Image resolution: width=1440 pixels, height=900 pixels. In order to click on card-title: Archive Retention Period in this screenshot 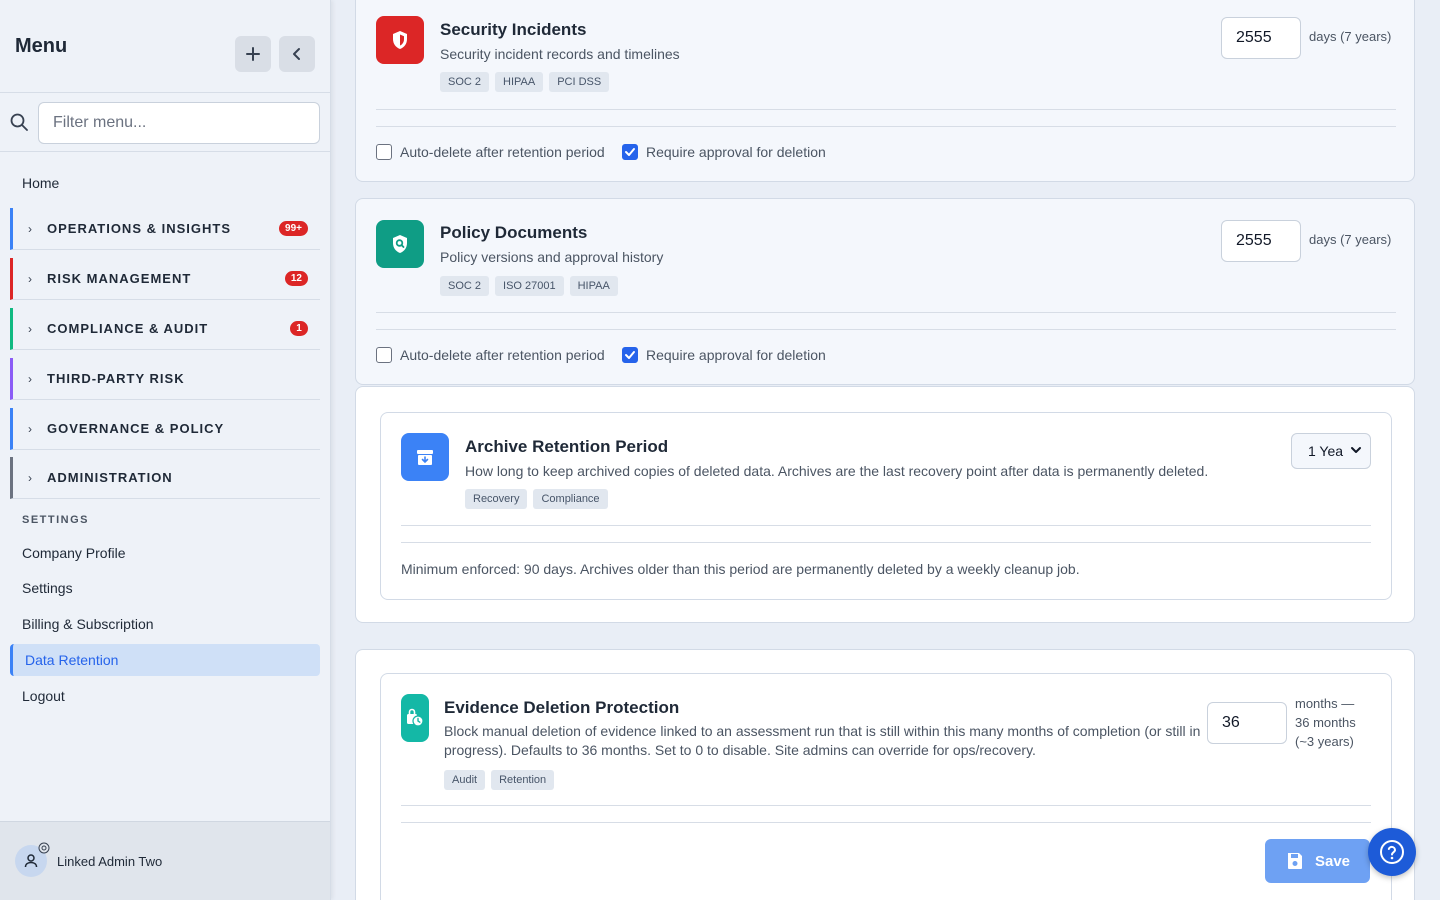, I will do `click(567, 446)`.